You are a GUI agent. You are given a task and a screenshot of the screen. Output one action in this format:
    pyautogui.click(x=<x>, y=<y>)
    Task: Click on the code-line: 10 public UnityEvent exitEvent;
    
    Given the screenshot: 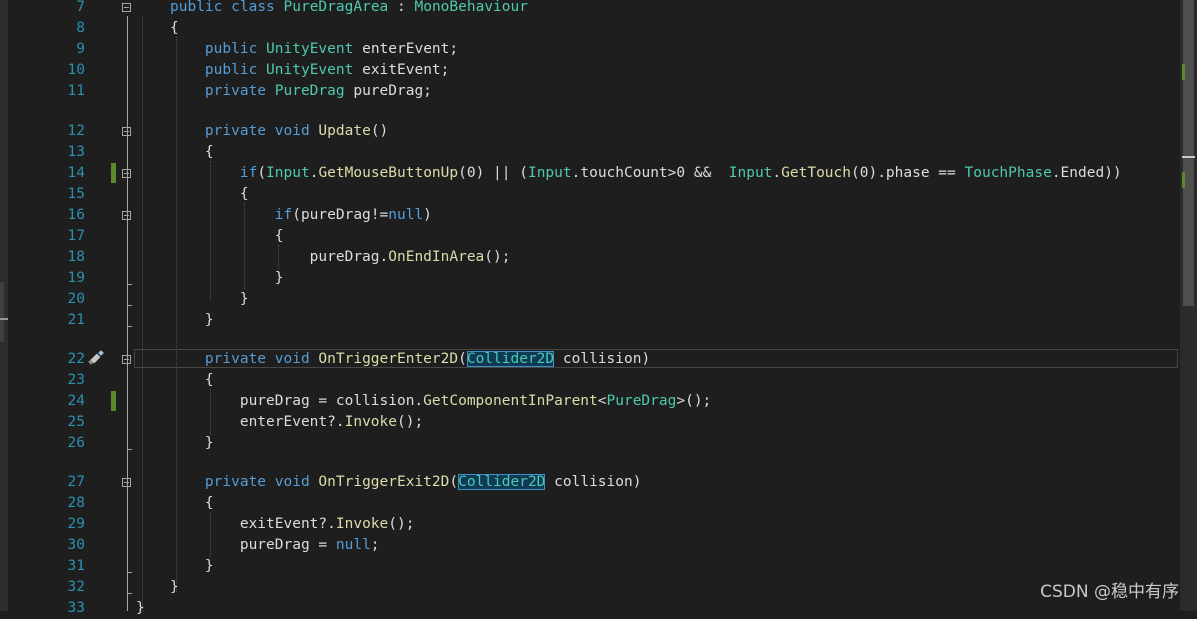 What is the action you would take?
    pyautogui.click(x=590, y=70)
    